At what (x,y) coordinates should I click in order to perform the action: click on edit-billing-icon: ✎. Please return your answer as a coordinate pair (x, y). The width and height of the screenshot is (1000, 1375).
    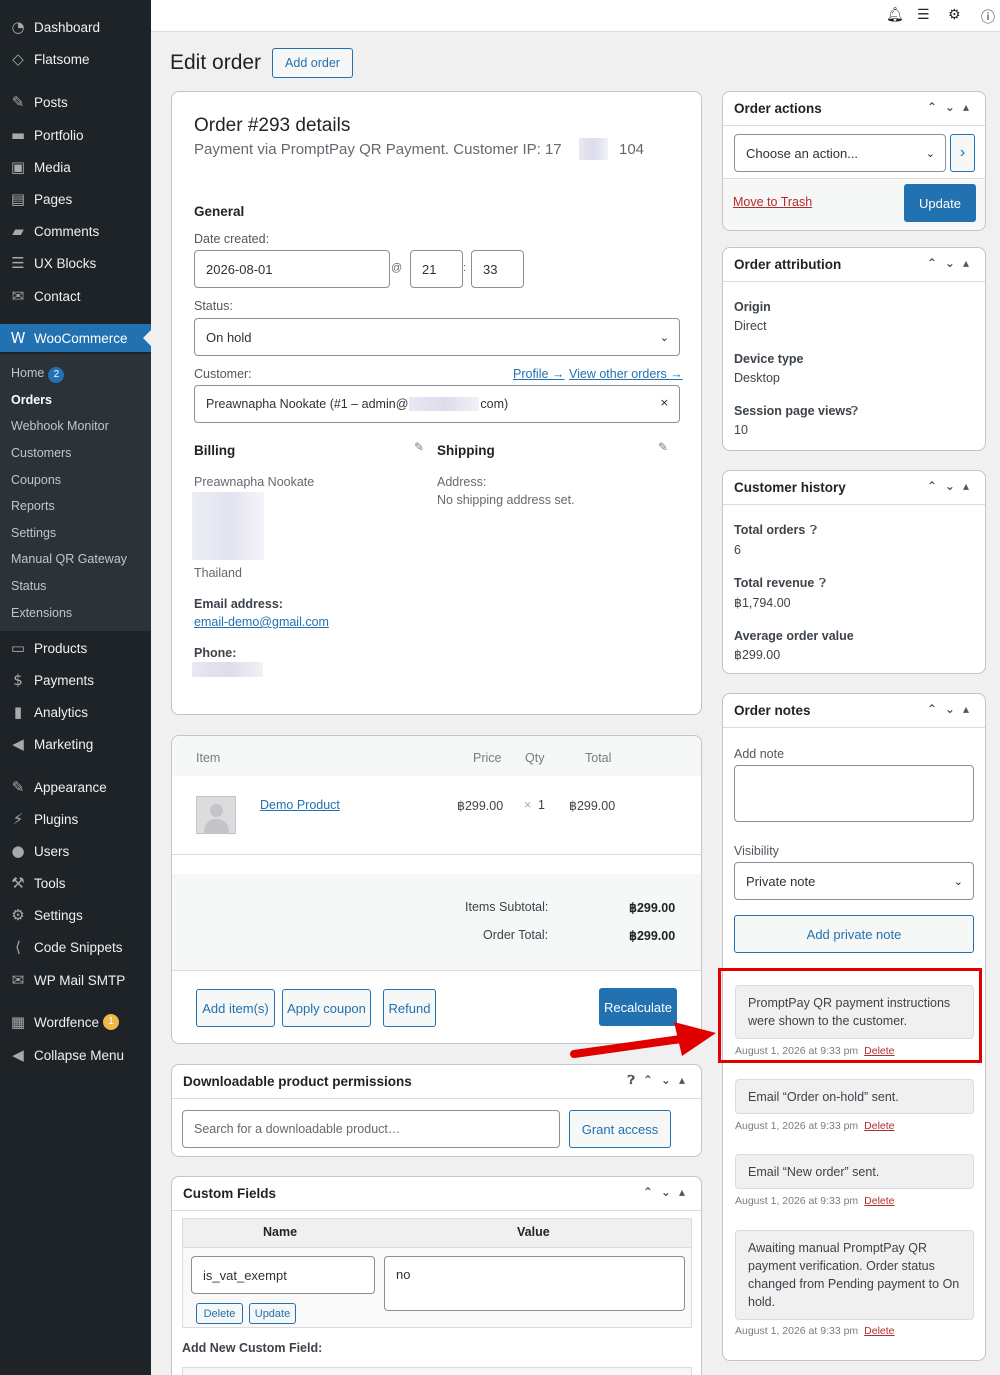
    Looking at the image, I should click on (419, 447).